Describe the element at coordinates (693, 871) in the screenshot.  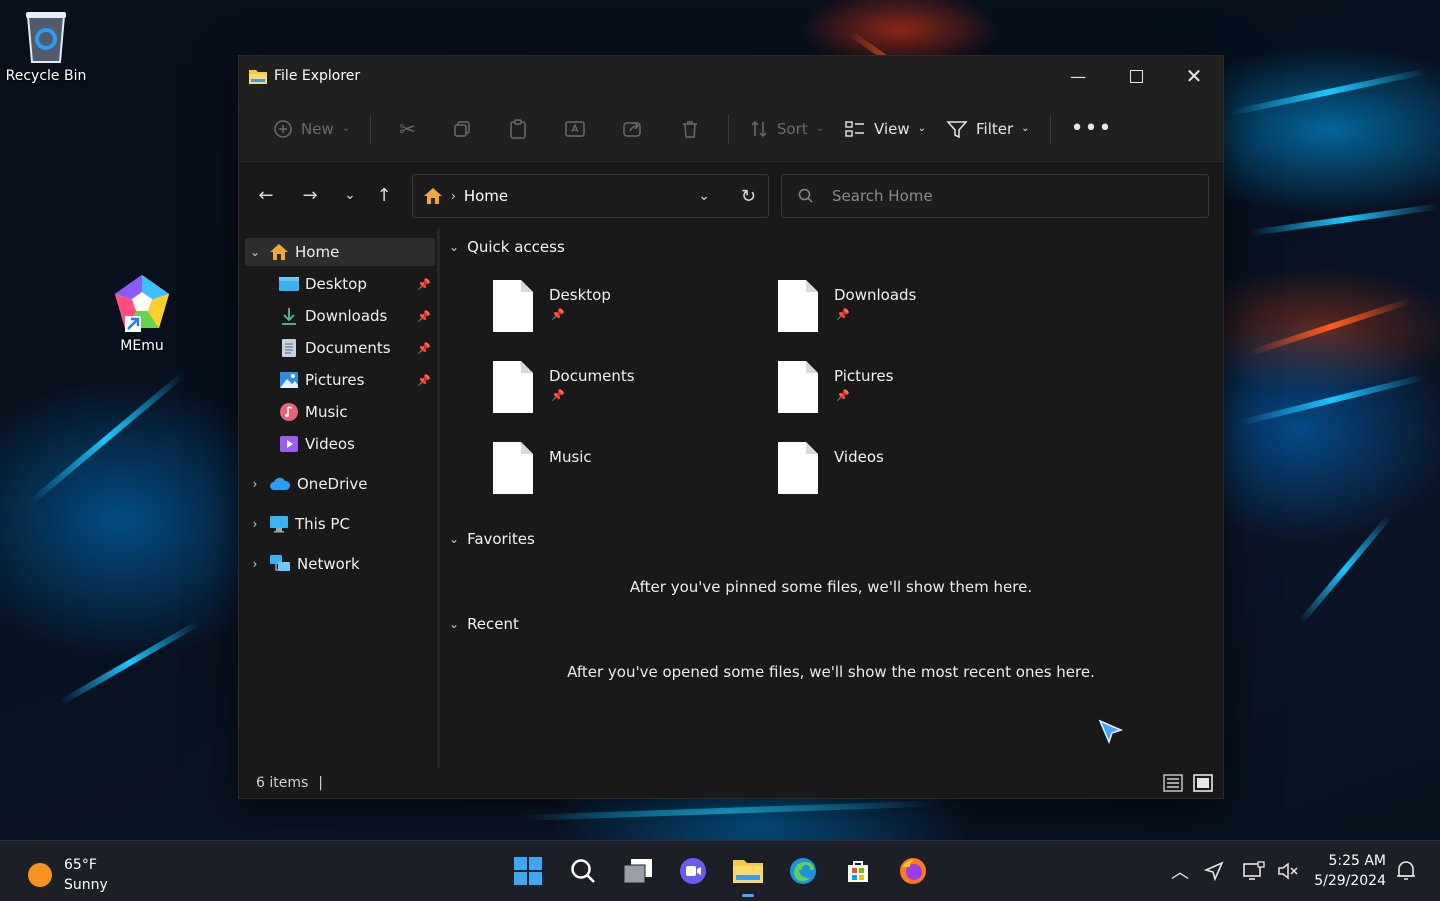
I see `chat-button` at that location.